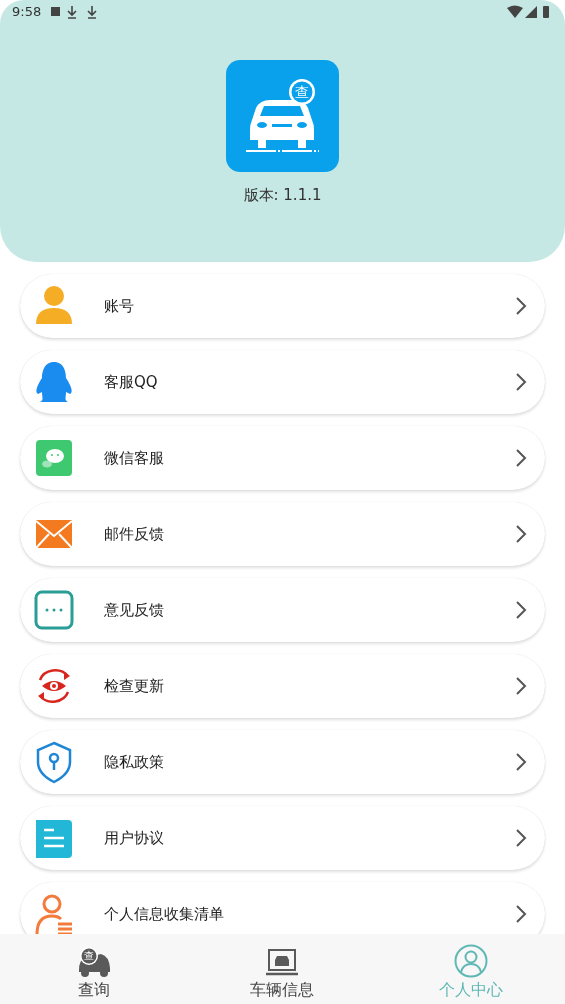  Describe the element at coordinates (94, 969) in the screenshot. I see `nav-tab: 查 查询` at that location.